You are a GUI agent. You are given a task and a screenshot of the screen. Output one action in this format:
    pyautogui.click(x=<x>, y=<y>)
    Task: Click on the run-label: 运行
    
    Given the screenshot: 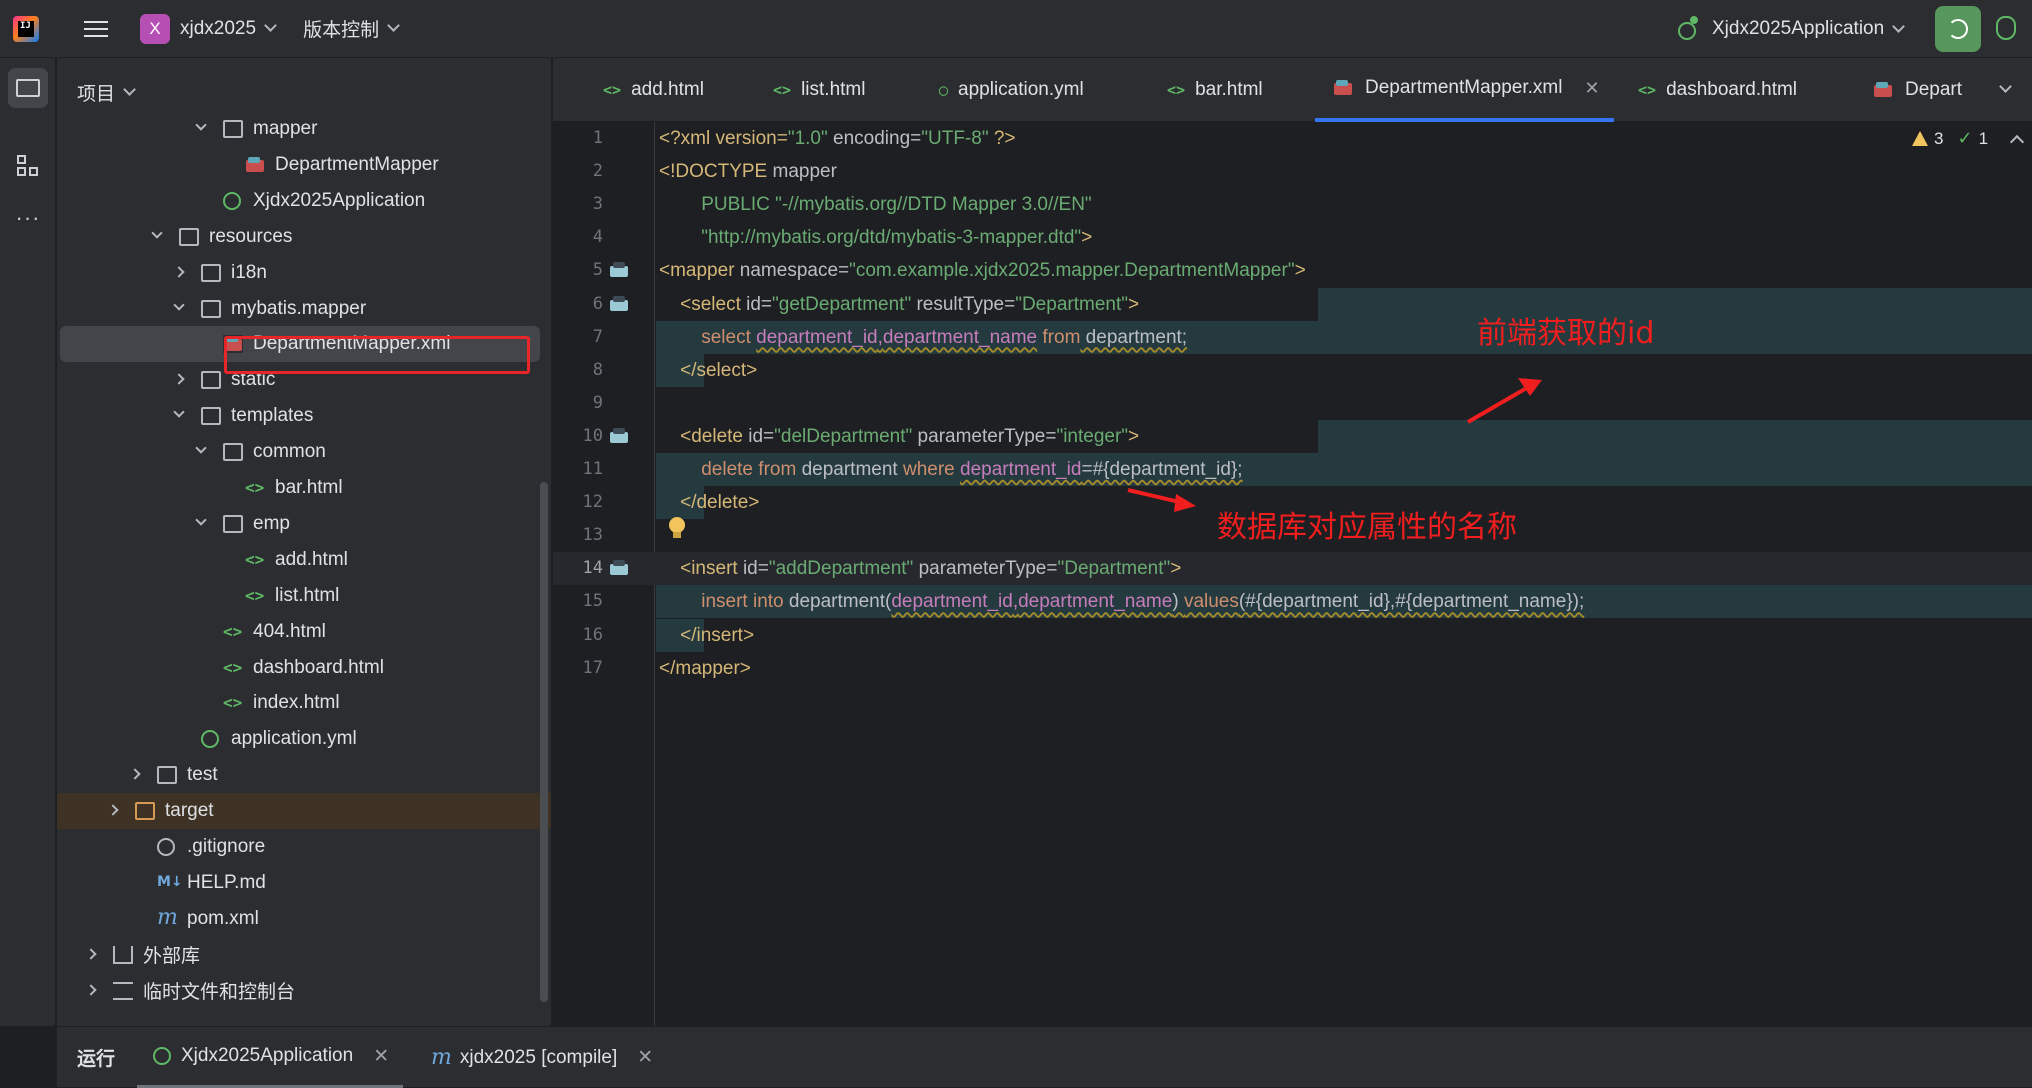 What is the action you would take?
    pyautogui.click(x=96, y=1057)
    